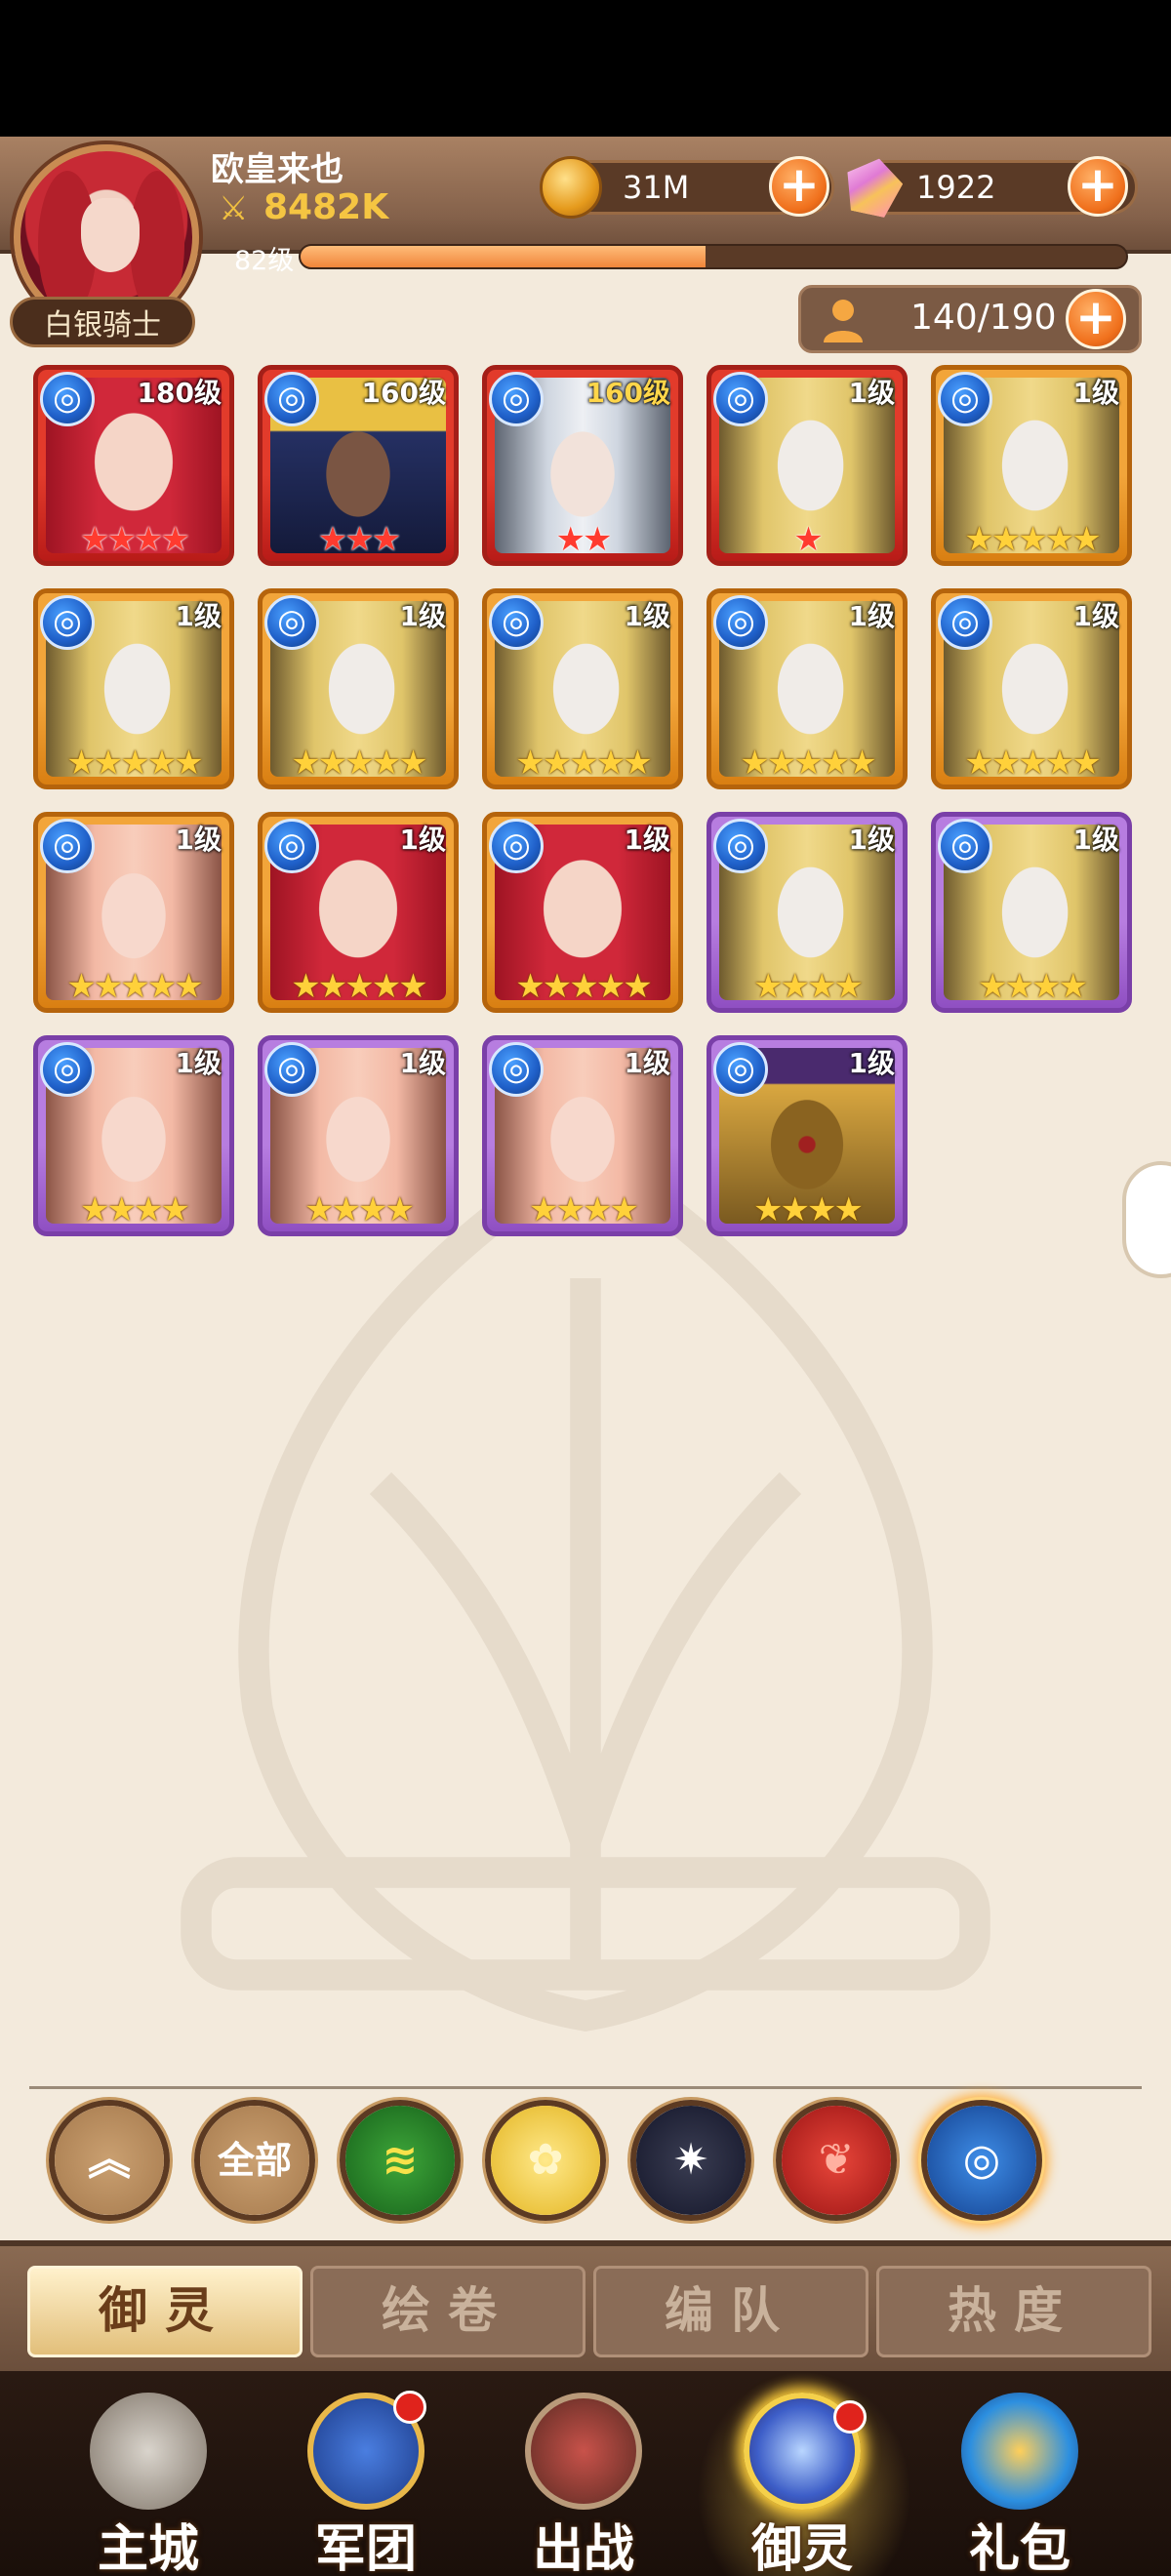  I want to click on hero-level: 160级, so click(403, 393).